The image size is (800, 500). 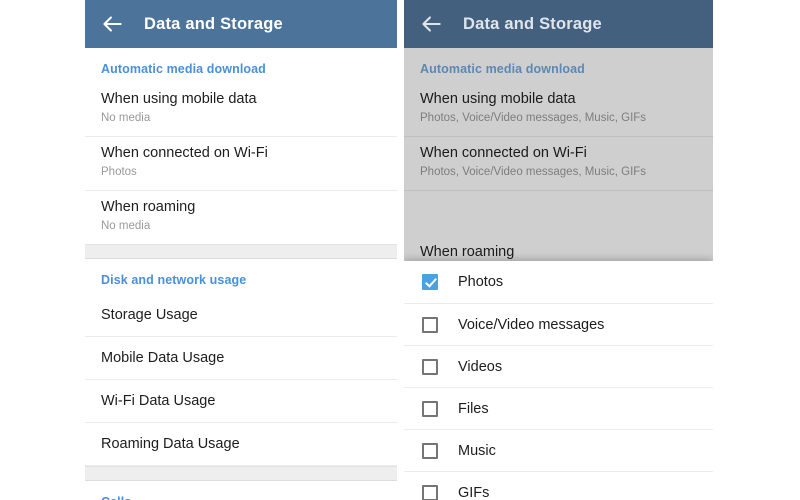 What do you see at coordinates (558, 253) in the screenshot?
I see `list-item-partially-hidden: When roaming` at bounding box center [558, 253].